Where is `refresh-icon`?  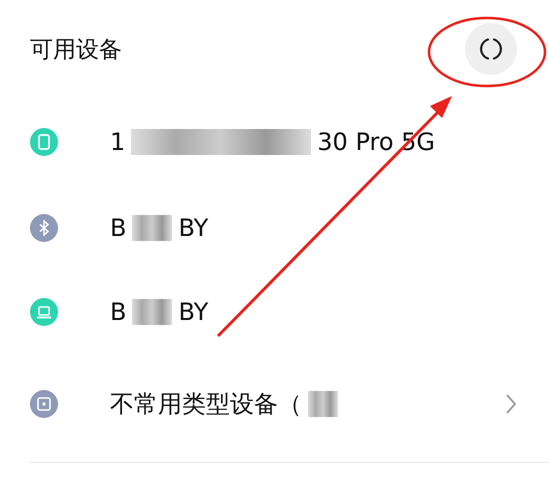 refresh-icon is located at coordinates (491, 49).